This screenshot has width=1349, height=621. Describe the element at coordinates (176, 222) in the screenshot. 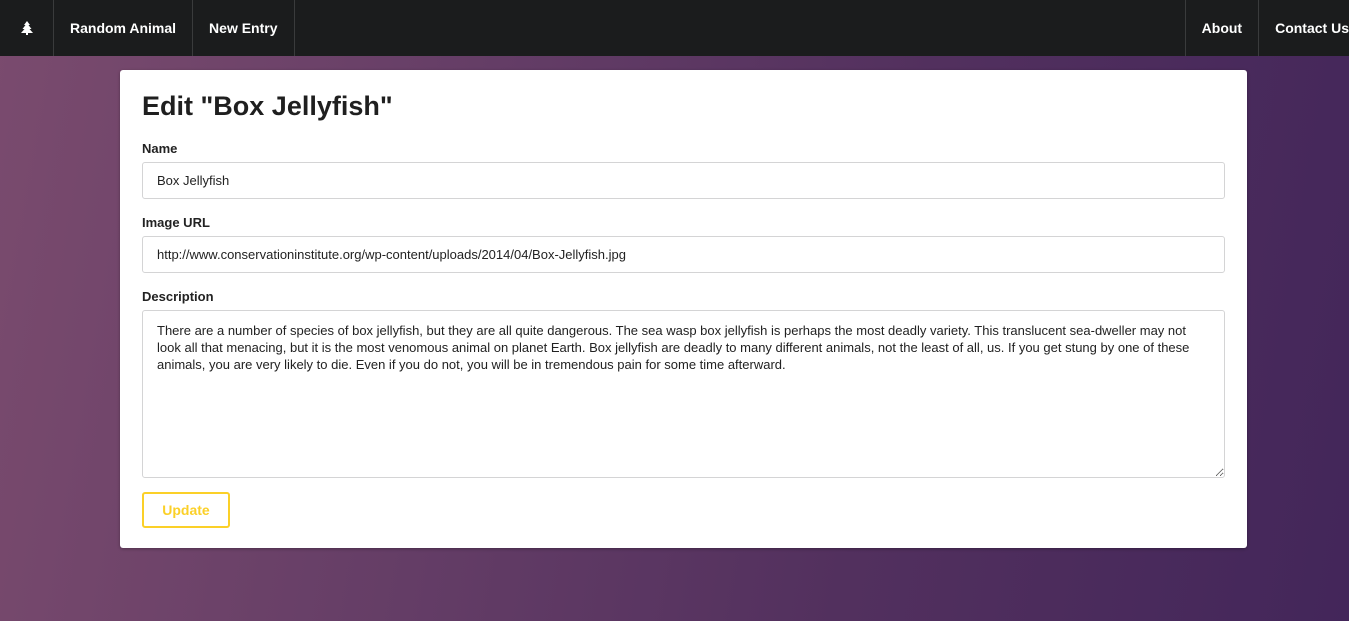

I see `image-url-label: Image URL` at that location.